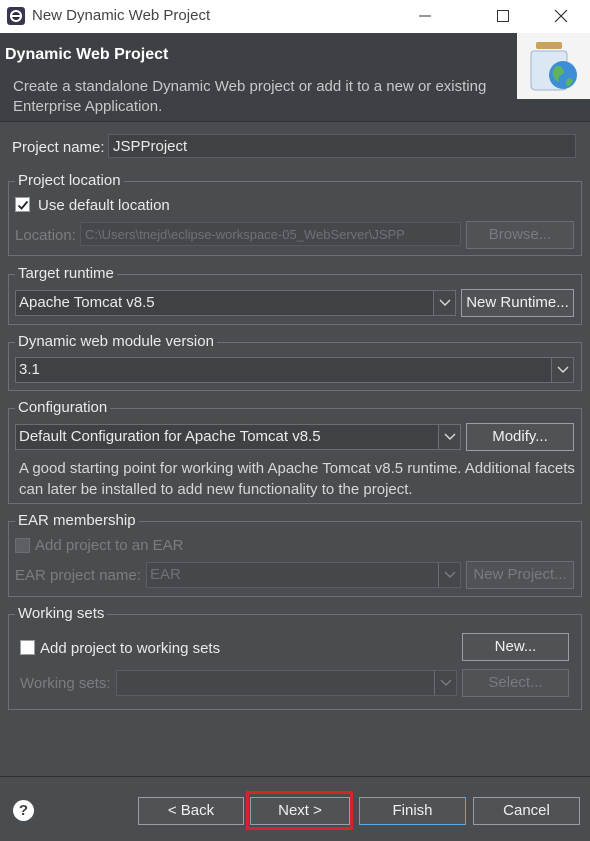 Image resolution: width=590 pixels, height=841 pixels. Describe the element at coordinates (295, 776) in the screenshot. I see `footer-separator` at that location.